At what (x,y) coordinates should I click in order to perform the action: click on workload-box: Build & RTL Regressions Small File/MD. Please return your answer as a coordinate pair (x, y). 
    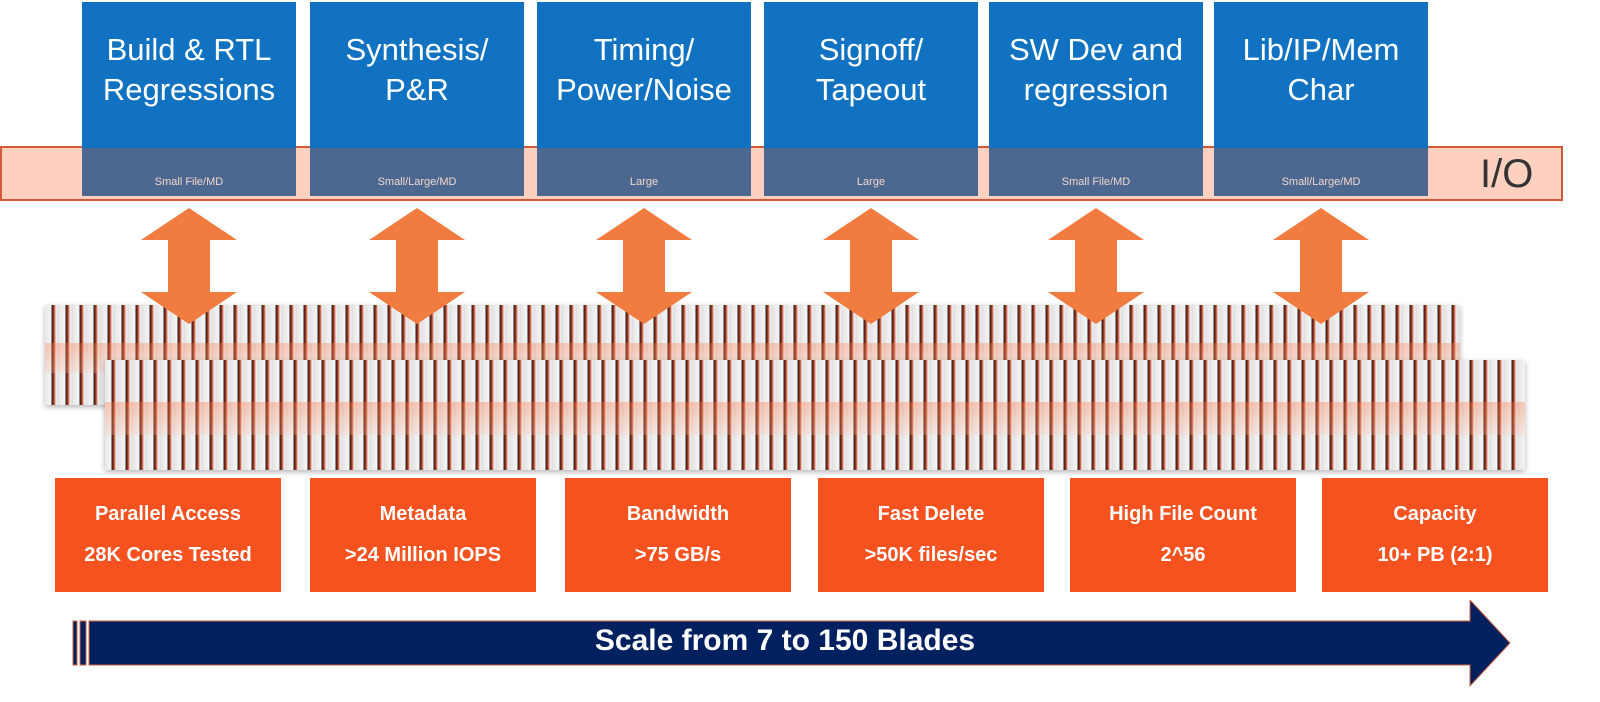
    Looking at the image, I should click on (189, 99).